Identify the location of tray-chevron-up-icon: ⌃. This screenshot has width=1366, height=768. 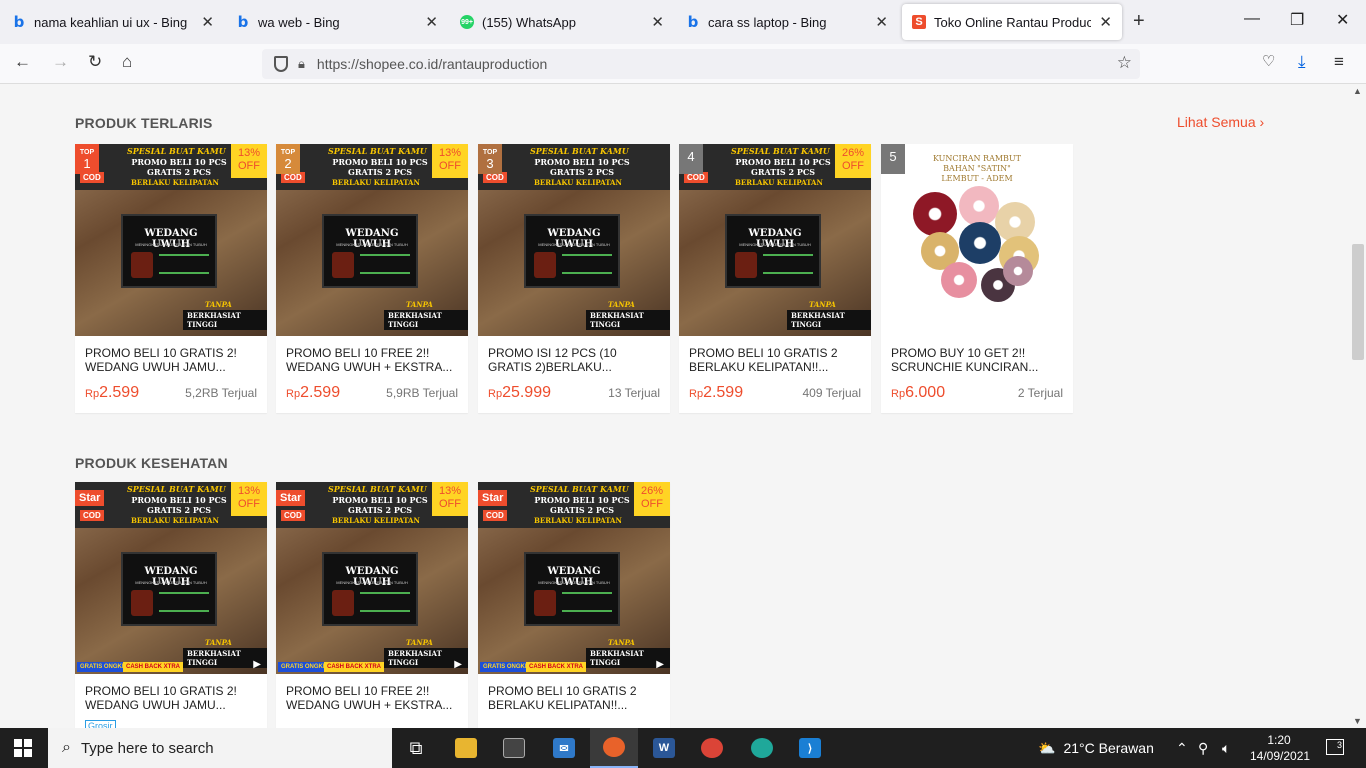
(1182, 748).